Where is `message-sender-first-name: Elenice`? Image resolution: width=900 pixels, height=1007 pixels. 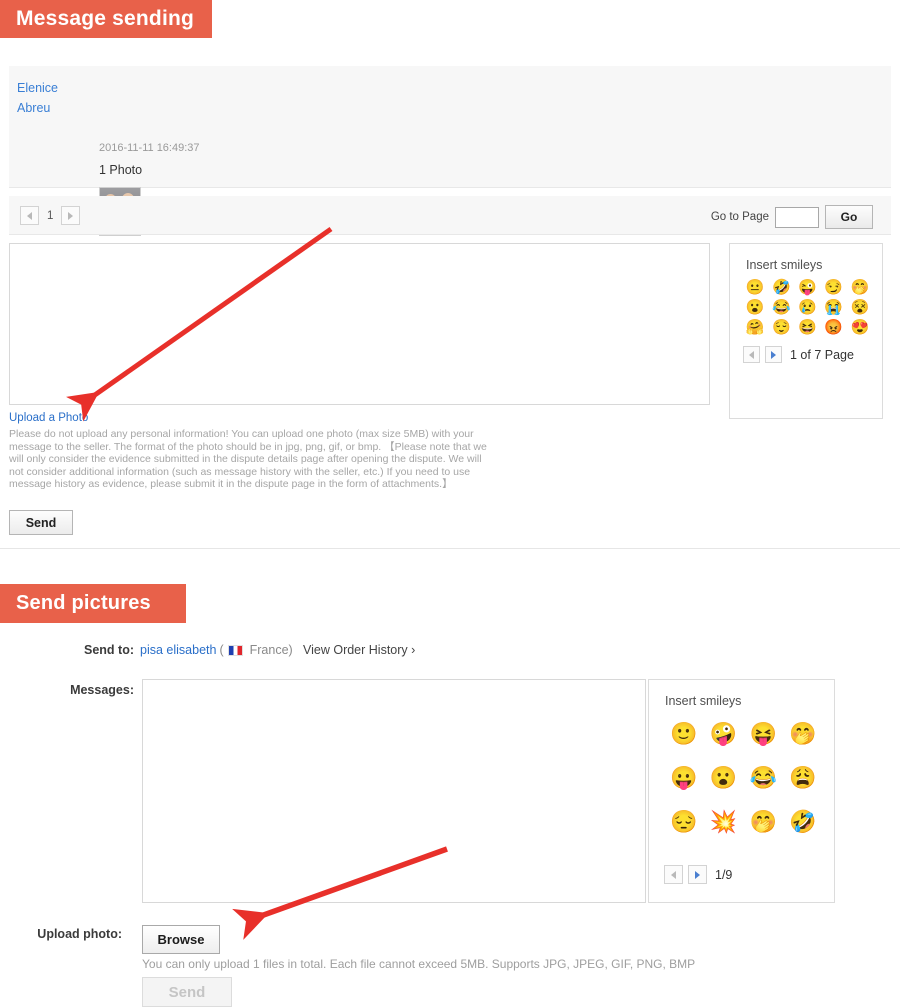
message-sender-first-name: Elenice is located at coordinates (37, 88).